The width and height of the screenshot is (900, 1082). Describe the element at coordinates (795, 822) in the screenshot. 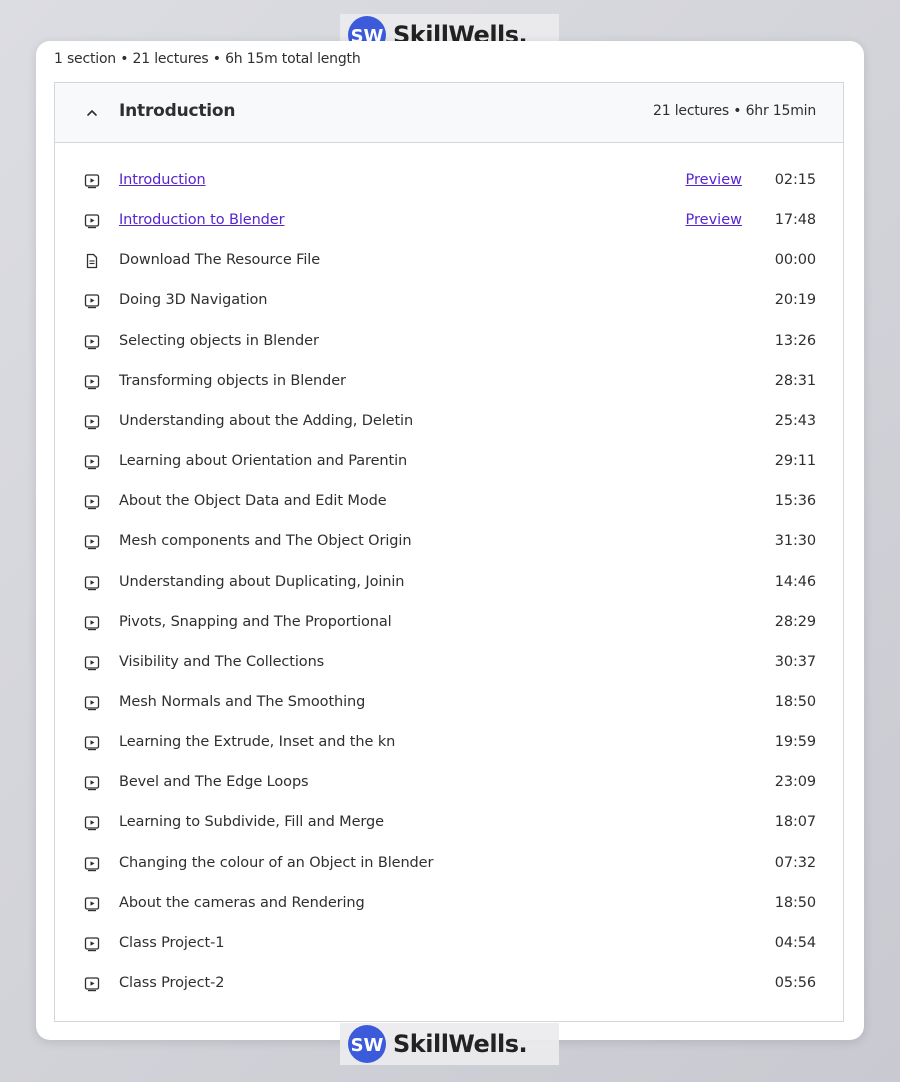

I see `lecture-duration: 18:07` at that location.